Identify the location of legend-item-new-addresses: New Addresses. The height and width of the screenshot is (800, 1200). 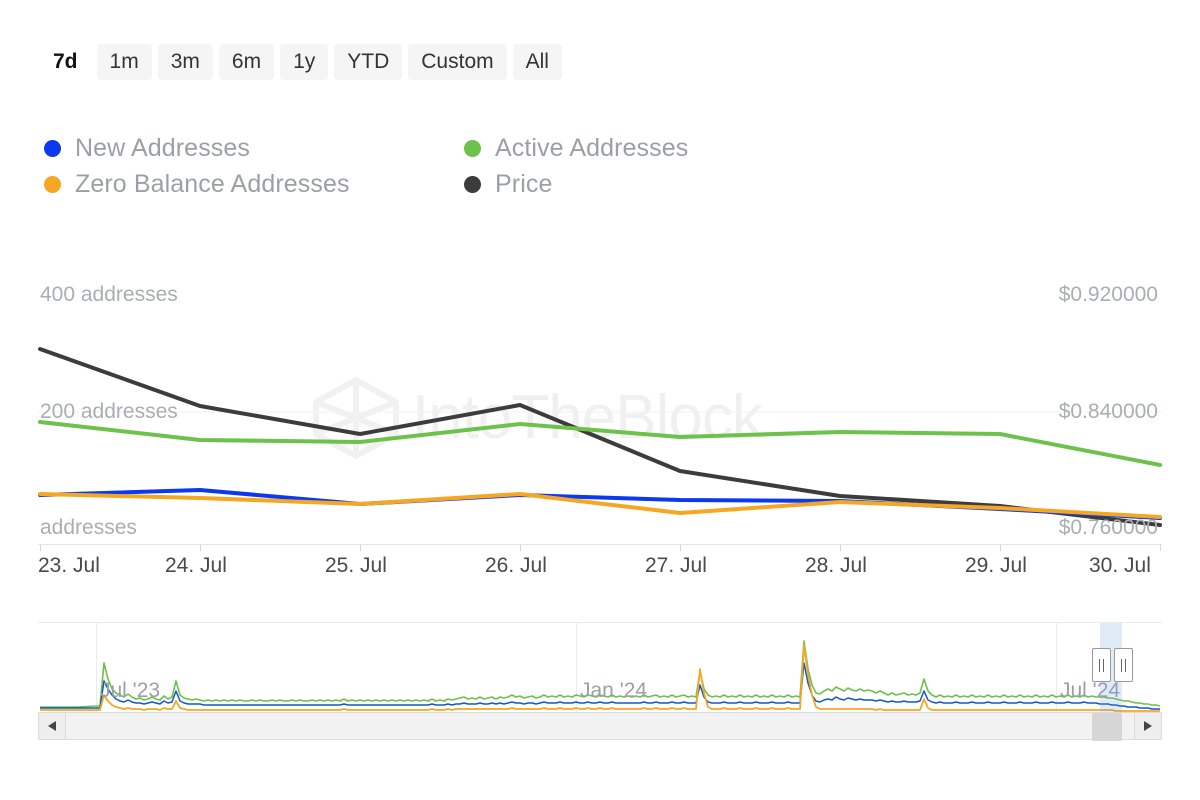
(254, 148).